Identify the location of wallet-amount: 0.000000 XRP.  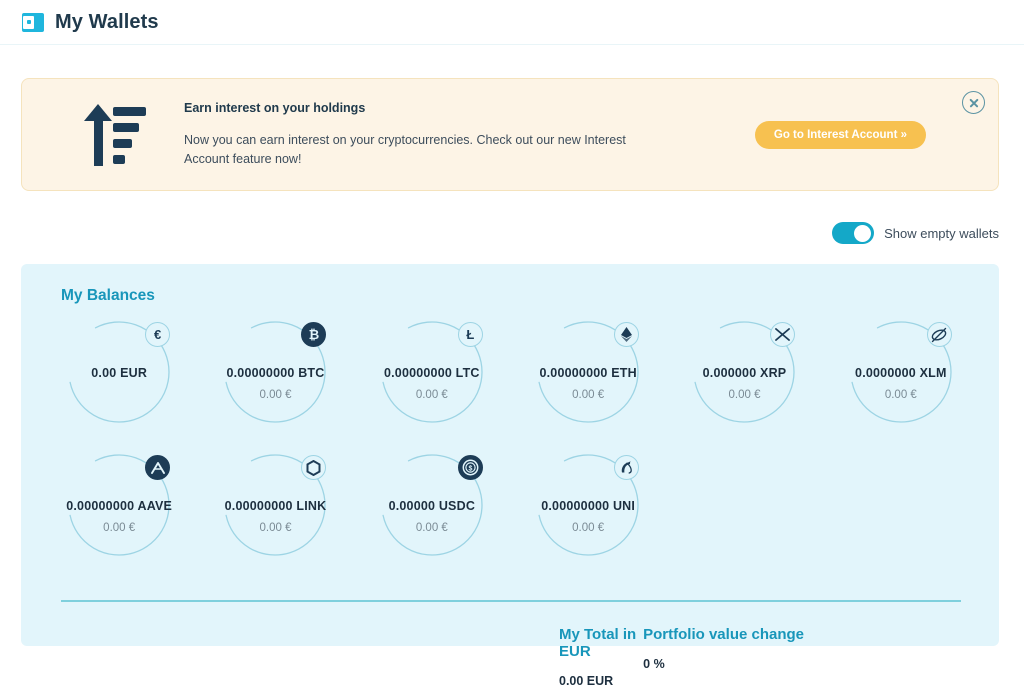
(744, 373).